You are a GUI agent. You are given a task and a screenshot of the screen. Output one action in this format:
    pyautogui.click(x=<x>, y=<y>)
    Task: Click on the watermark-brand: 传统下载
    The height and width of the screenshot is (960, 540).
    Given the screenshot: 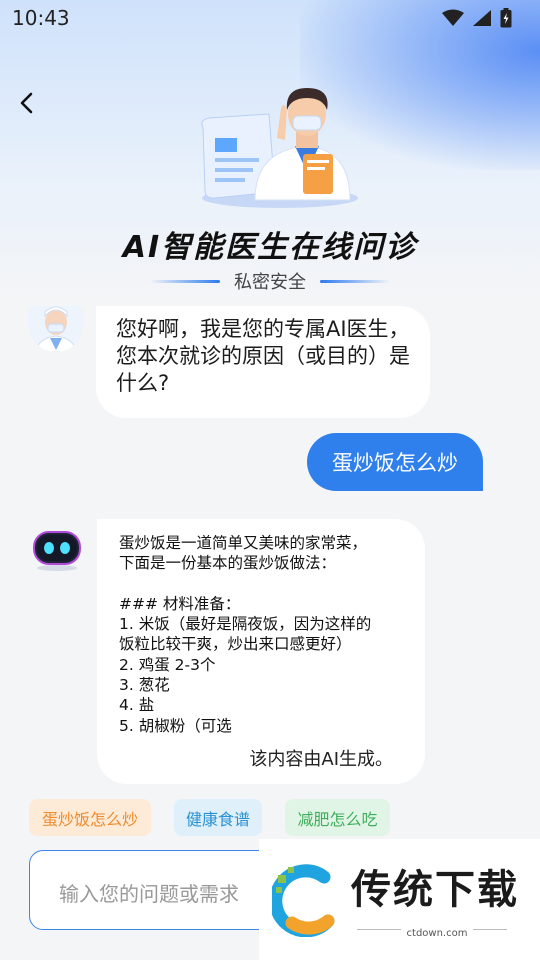 What is the action you would take?
    pyautogui.click(x=435, y=890)
    